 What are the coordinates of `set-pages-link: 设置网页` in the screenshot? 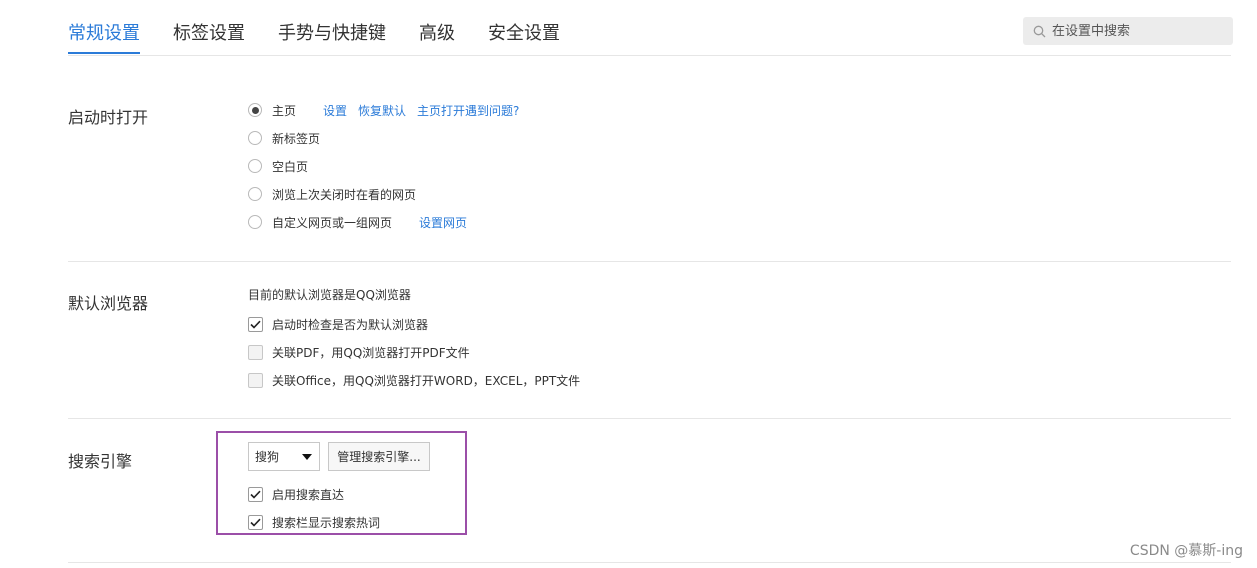 It's located at (443, 222).